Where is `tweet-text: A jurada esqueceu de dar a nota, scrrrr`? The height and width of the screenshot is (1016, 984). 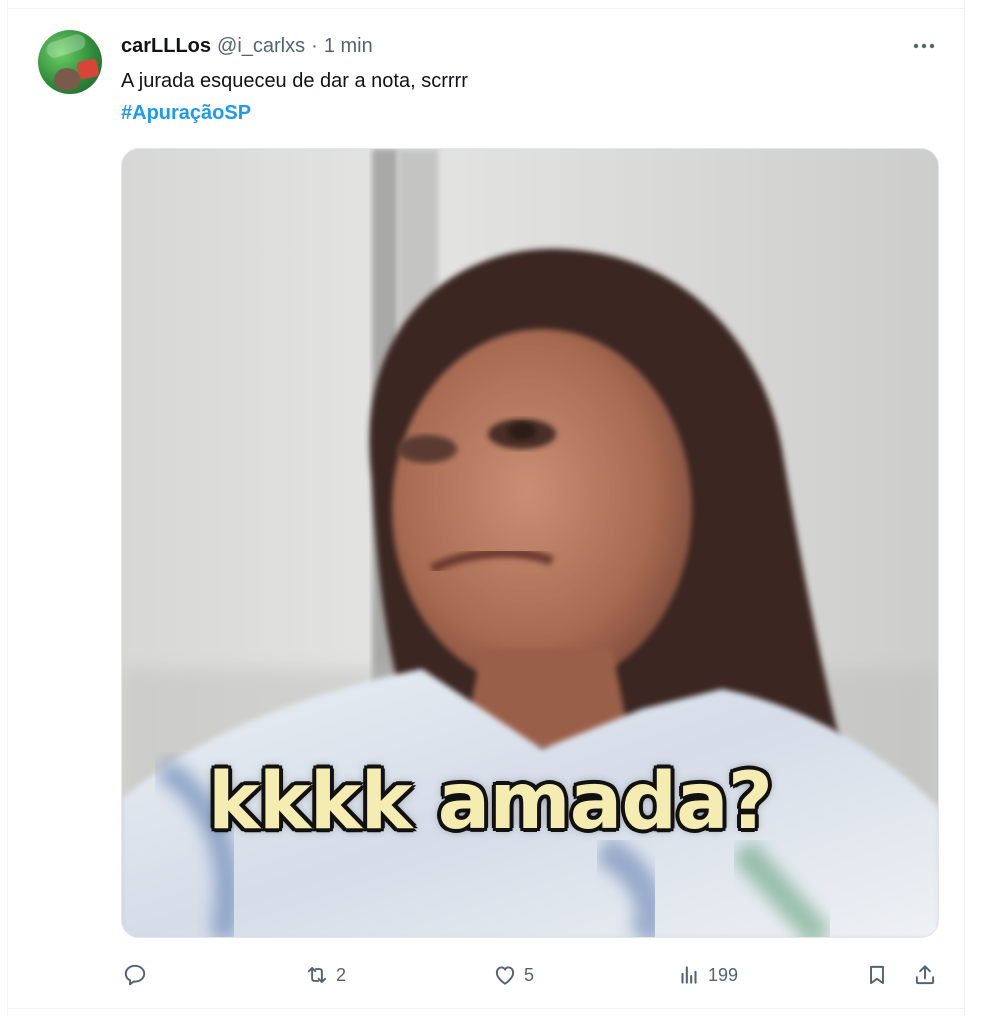 tweet-text: A jurada esqueceu de dar a nota, scrrrr is located at coordinates (294, 81).